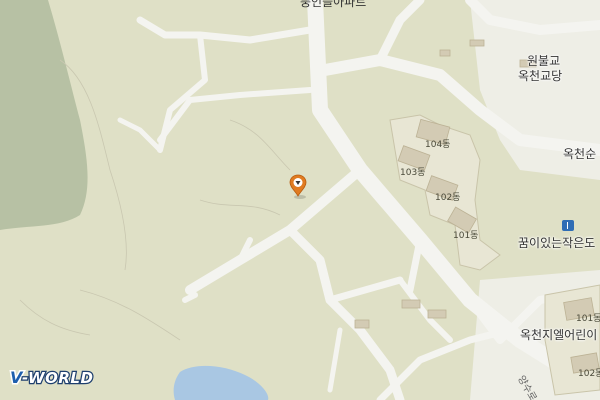  Describe the element at coordinates (448, 198) in the screenshot. I see `building-label-102: 102동` at that location.